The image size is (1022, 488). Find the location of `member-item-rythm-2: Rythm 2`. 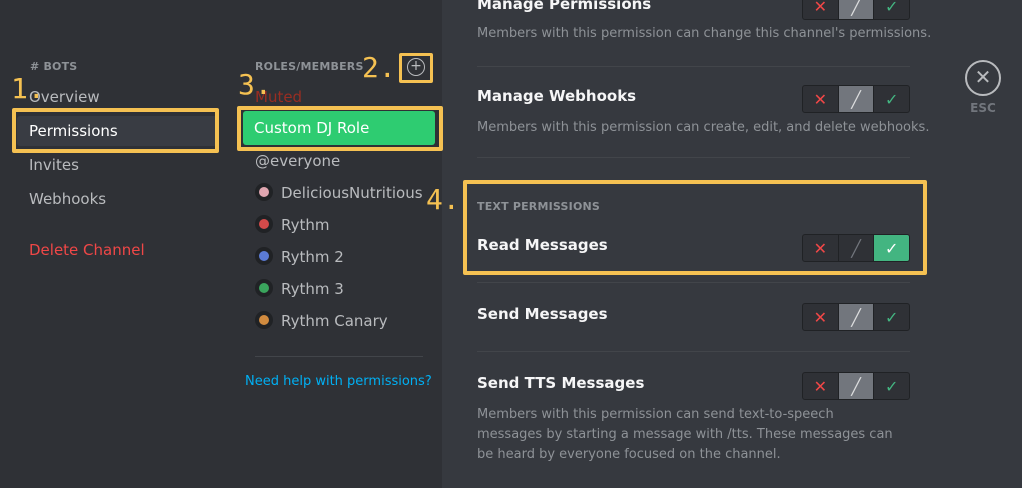

member-item-rythm-2: Rythm 2 is located at coordinates (338, 257).